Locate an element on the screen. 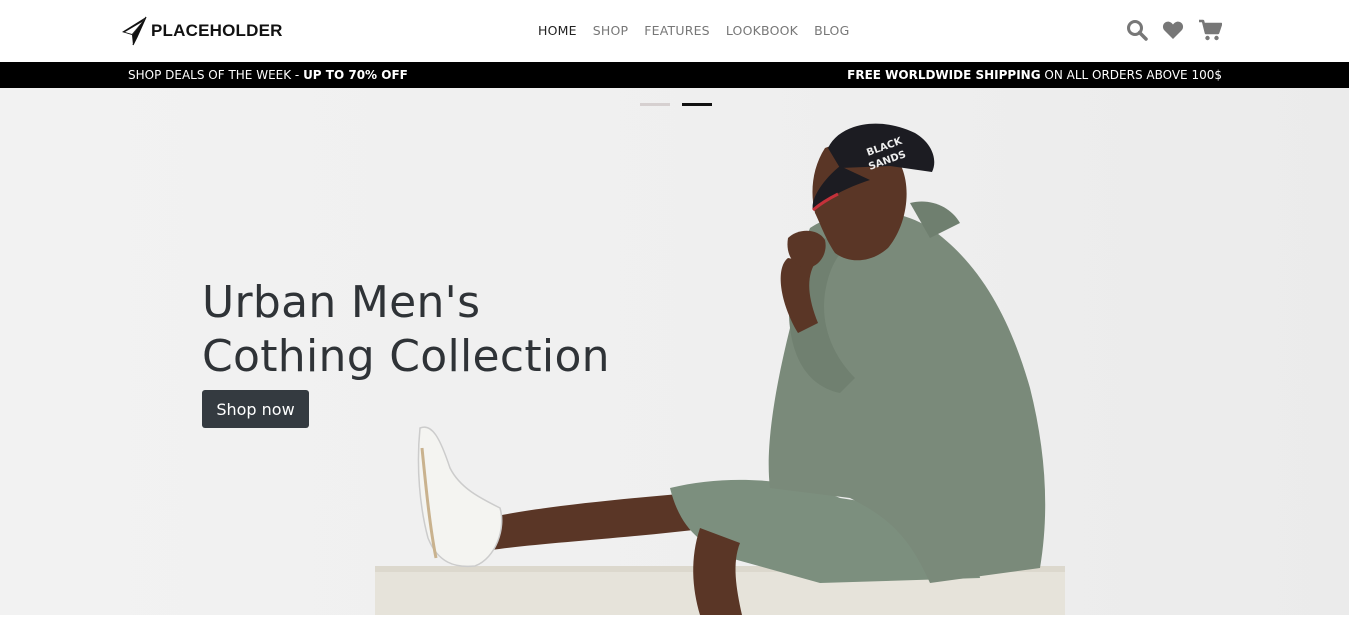 The height and width of the screenshot is (626, 1349). nav-shop: SHOP is located at coordinates (611, 30).